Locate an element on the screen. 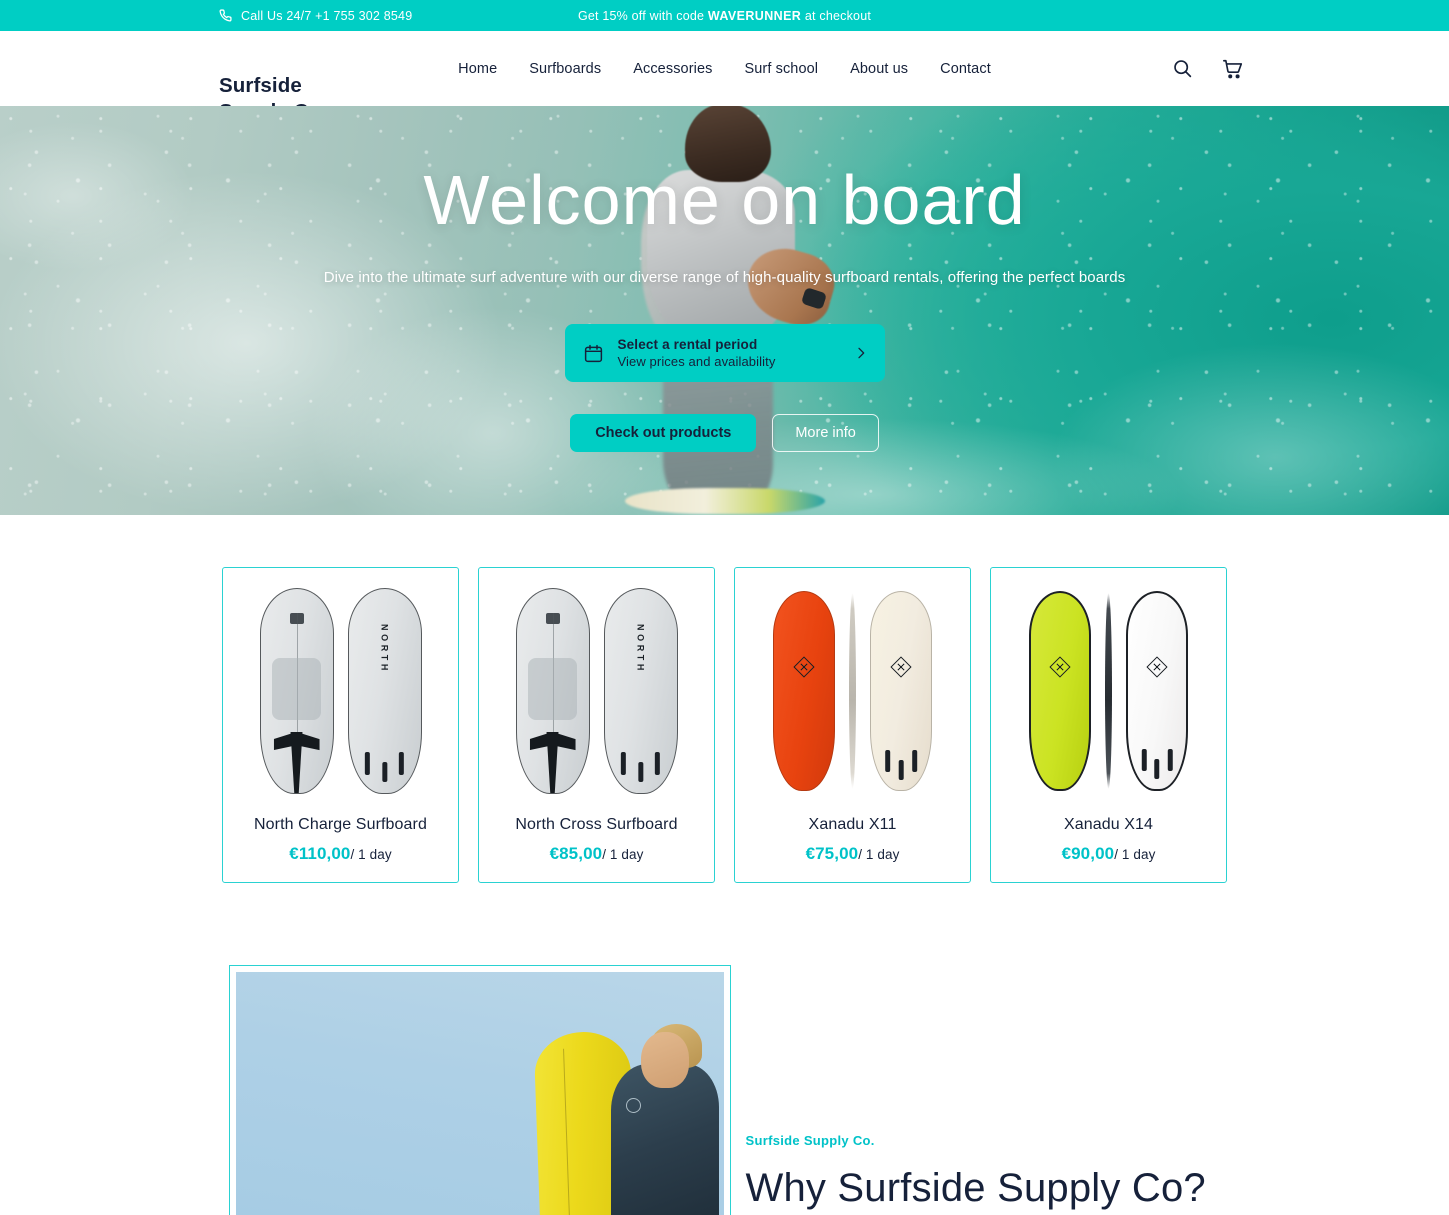 The image size is (1449, 1215). rental-subtitle: View prices and availability is located at coordinates (696, 361).